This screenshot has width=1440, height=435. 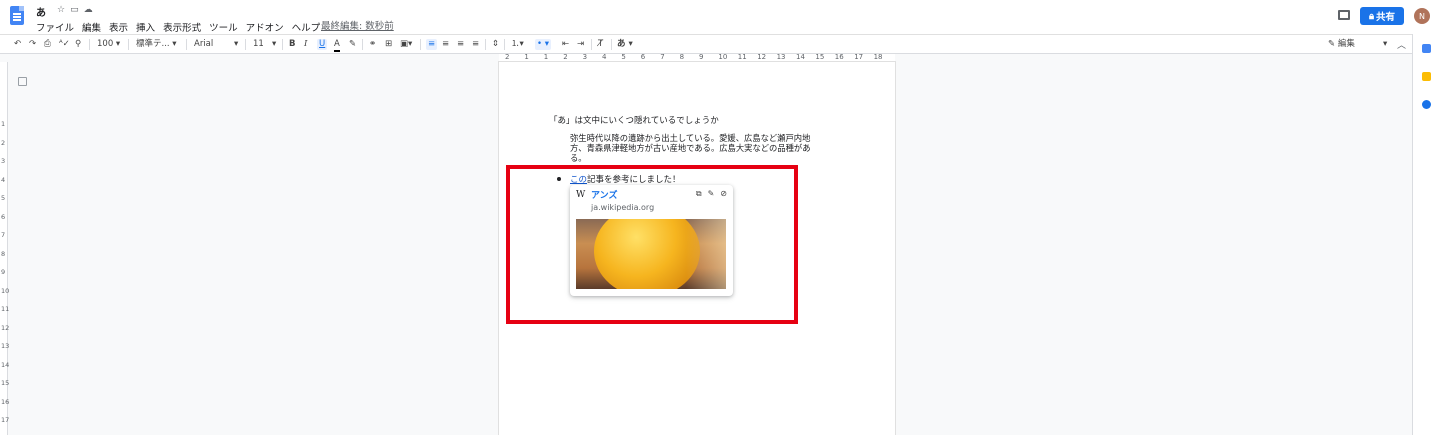 What do you see at coordinates (1385, 44) in the screenshot?
I see `mode-arrow-icon: ▾` at bounding box center [1385, 44].